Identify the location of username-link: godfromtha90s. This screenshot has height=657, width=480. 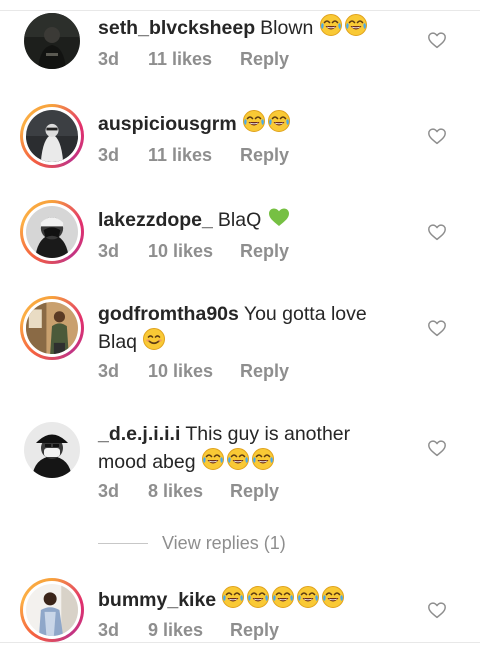
(168, 314).